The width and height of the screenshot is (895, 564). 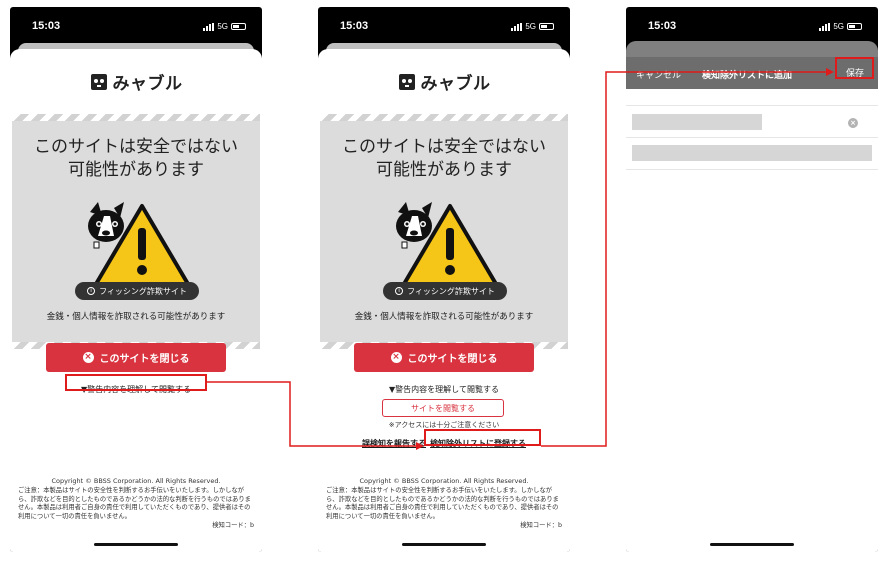 I want to click on site-url-field, so click(x=752, y=153).